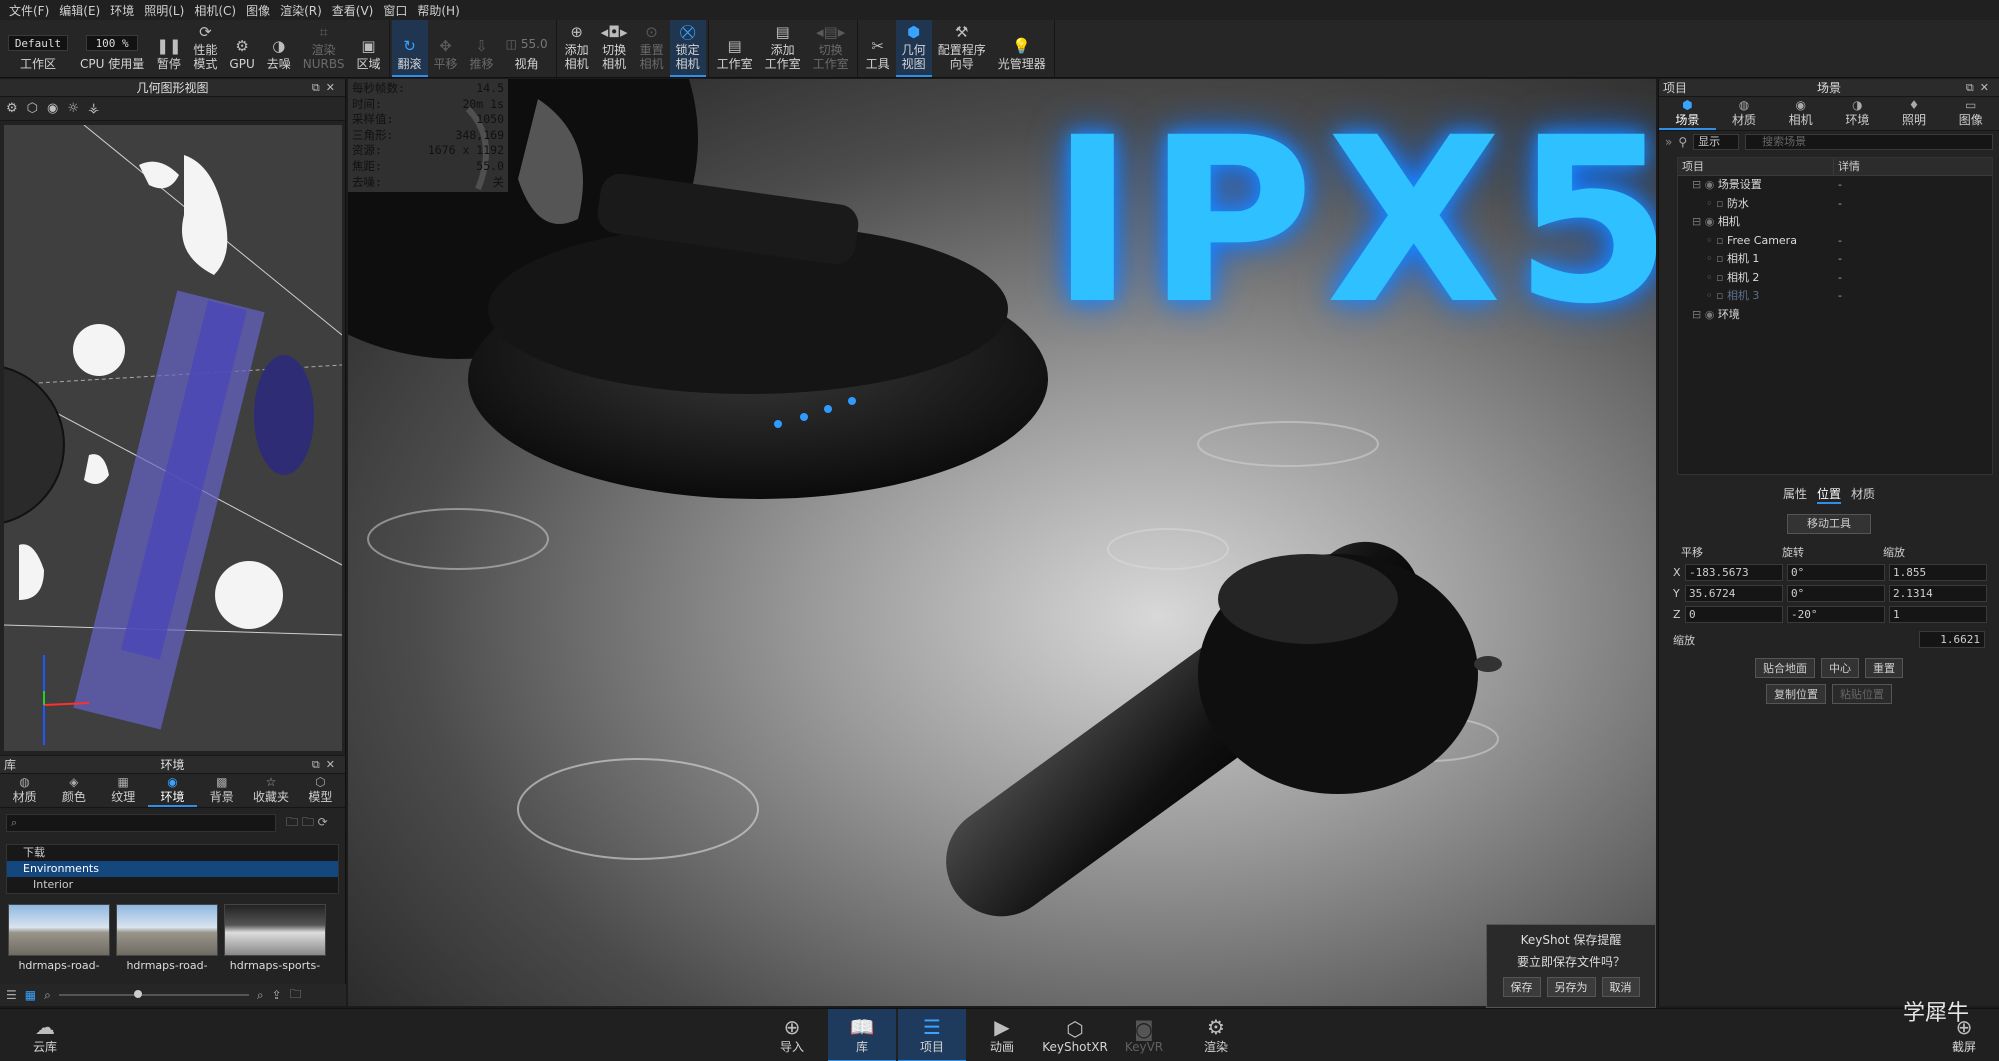  I want to click on light-manager-button: 💡 光管理器, so click(1022, 48).